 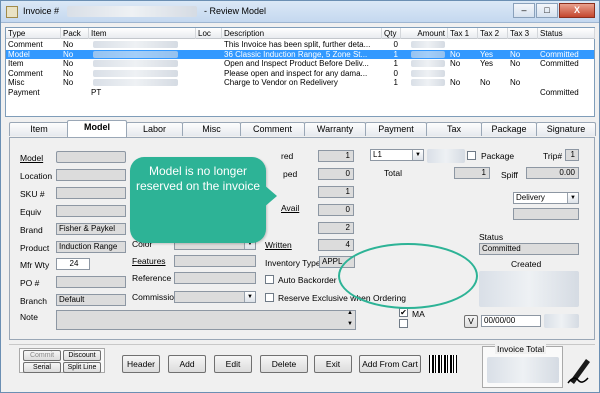 I want to click on tab-tax: Tax, so click(x=454, y=129).